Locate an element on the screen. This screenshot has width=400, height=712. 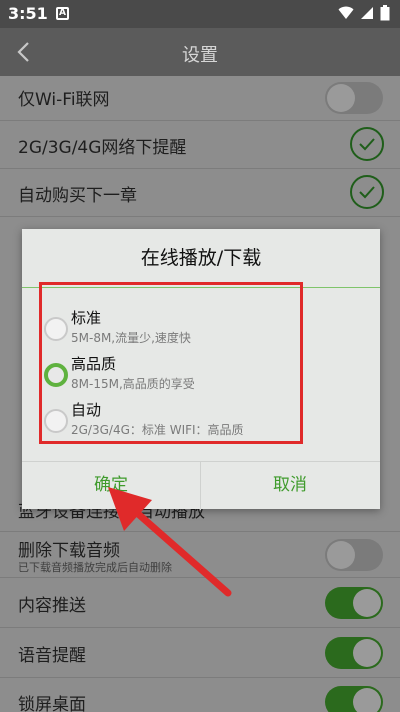
app-bar: 设置 is located at coordinates (200, 52).